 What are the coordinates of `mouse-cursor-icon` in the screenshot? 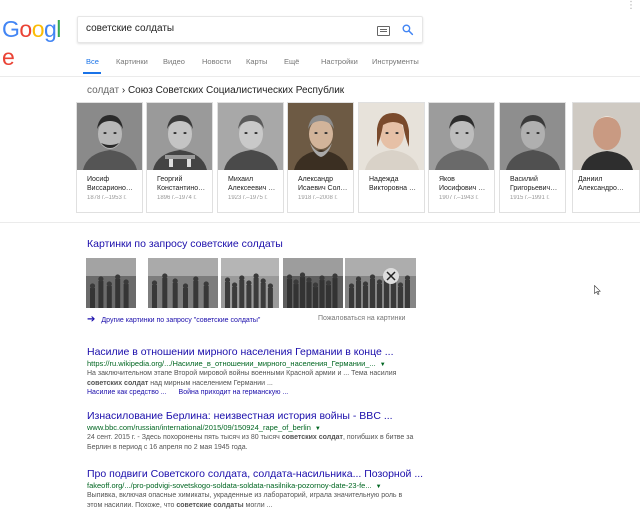 It's located at (597, 290).